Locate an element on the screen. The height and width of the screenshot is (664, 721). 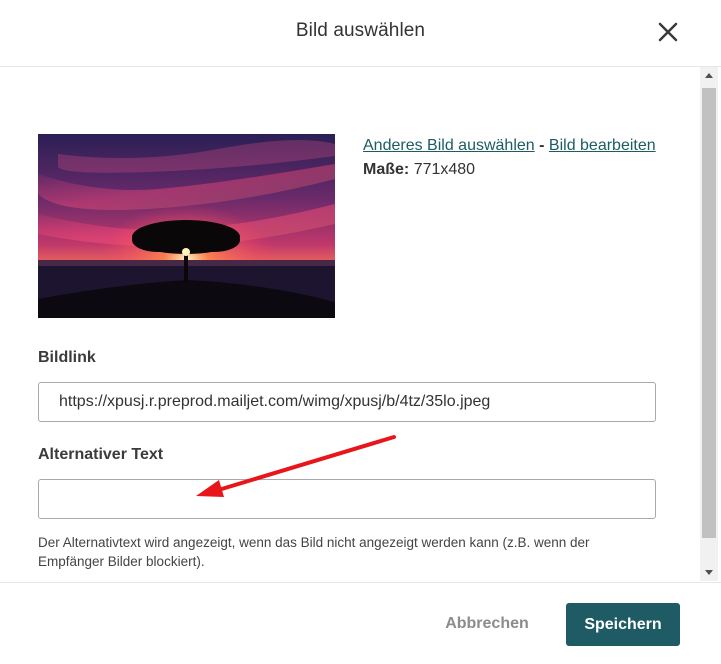
vertical-scrollbar is located at coordinates (709, 324).